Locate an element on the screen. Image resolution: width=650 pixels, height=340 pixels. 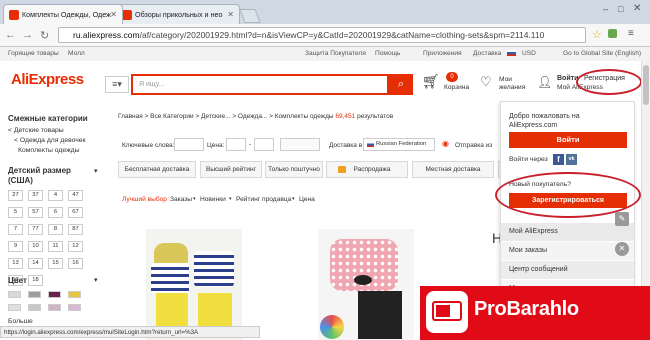
related-category-link: < Детские товары is located at coordinates (36, 130).